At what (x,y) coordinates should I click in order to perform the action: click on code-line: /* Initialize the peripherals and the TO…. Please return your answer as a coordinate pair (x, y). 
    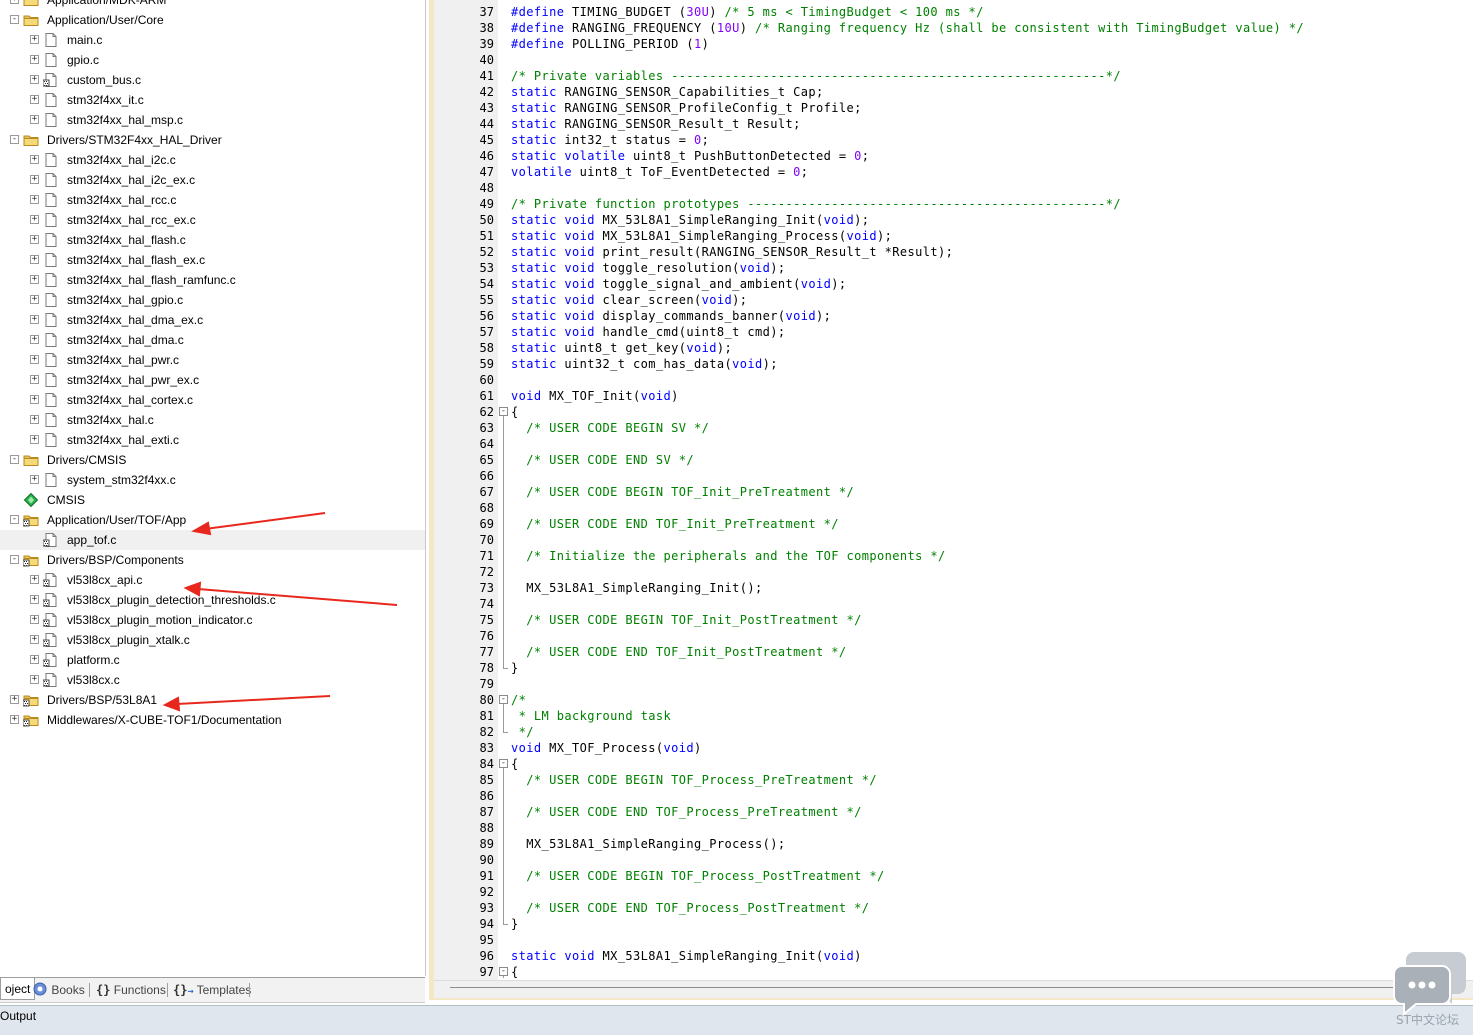
    Looking at the image, I should click on (728, 556).